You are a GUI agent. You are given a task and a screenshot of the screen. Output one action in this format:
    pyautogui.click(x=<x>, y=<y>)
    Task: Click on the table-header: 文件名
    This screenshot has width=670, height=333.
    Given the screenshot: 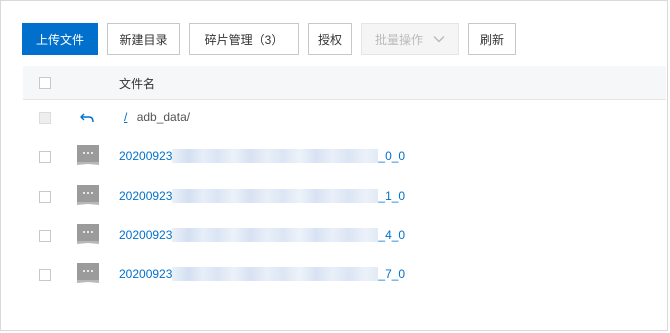 What is the action you would take?
    pyautogui.click(x=344, y=83)
    